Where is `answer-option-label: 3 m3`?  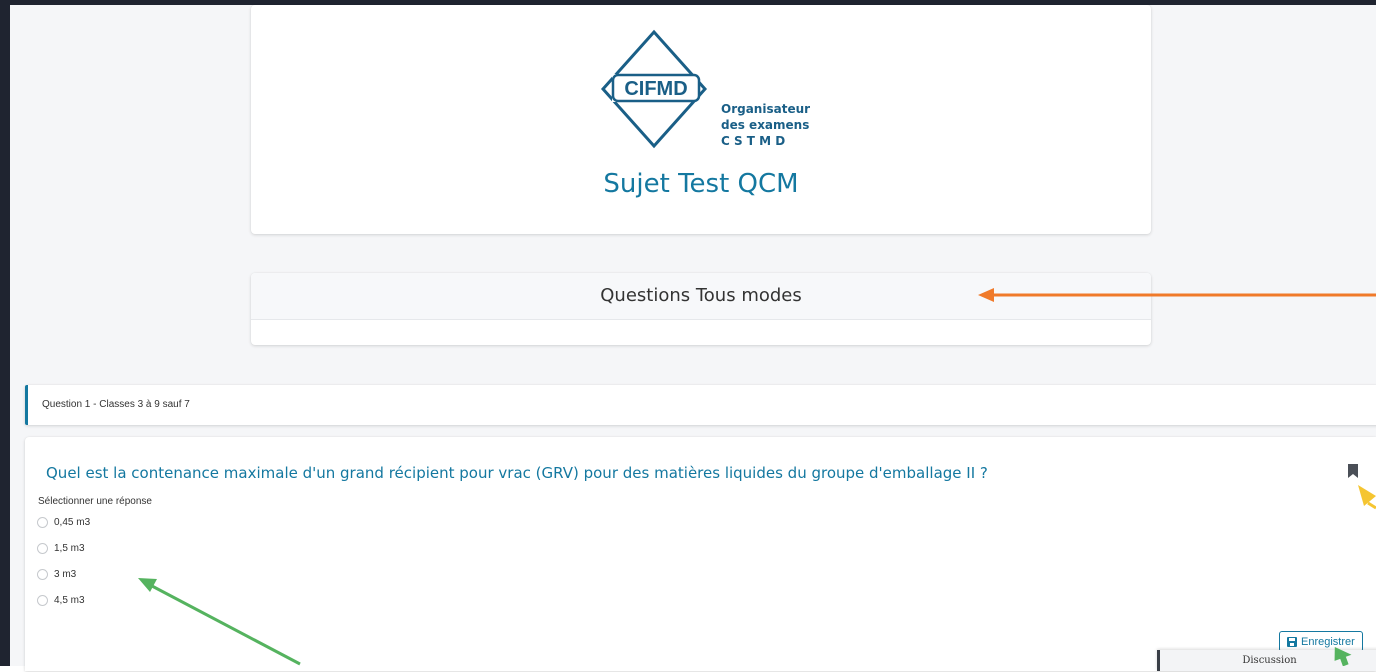 answer-option-label: 3 m3 is located at coordinates (65, 574).